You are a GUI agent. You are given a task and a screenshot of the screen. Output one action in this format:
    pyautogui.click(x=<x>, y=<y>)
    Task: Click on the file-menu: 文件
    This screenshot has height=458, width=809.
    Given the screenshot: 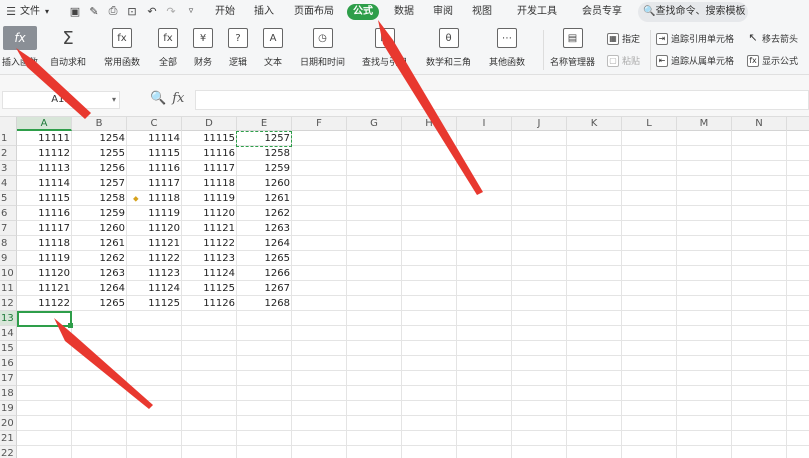 What is the action you would take?
    pyautogui.click(x=30, y=12)
    